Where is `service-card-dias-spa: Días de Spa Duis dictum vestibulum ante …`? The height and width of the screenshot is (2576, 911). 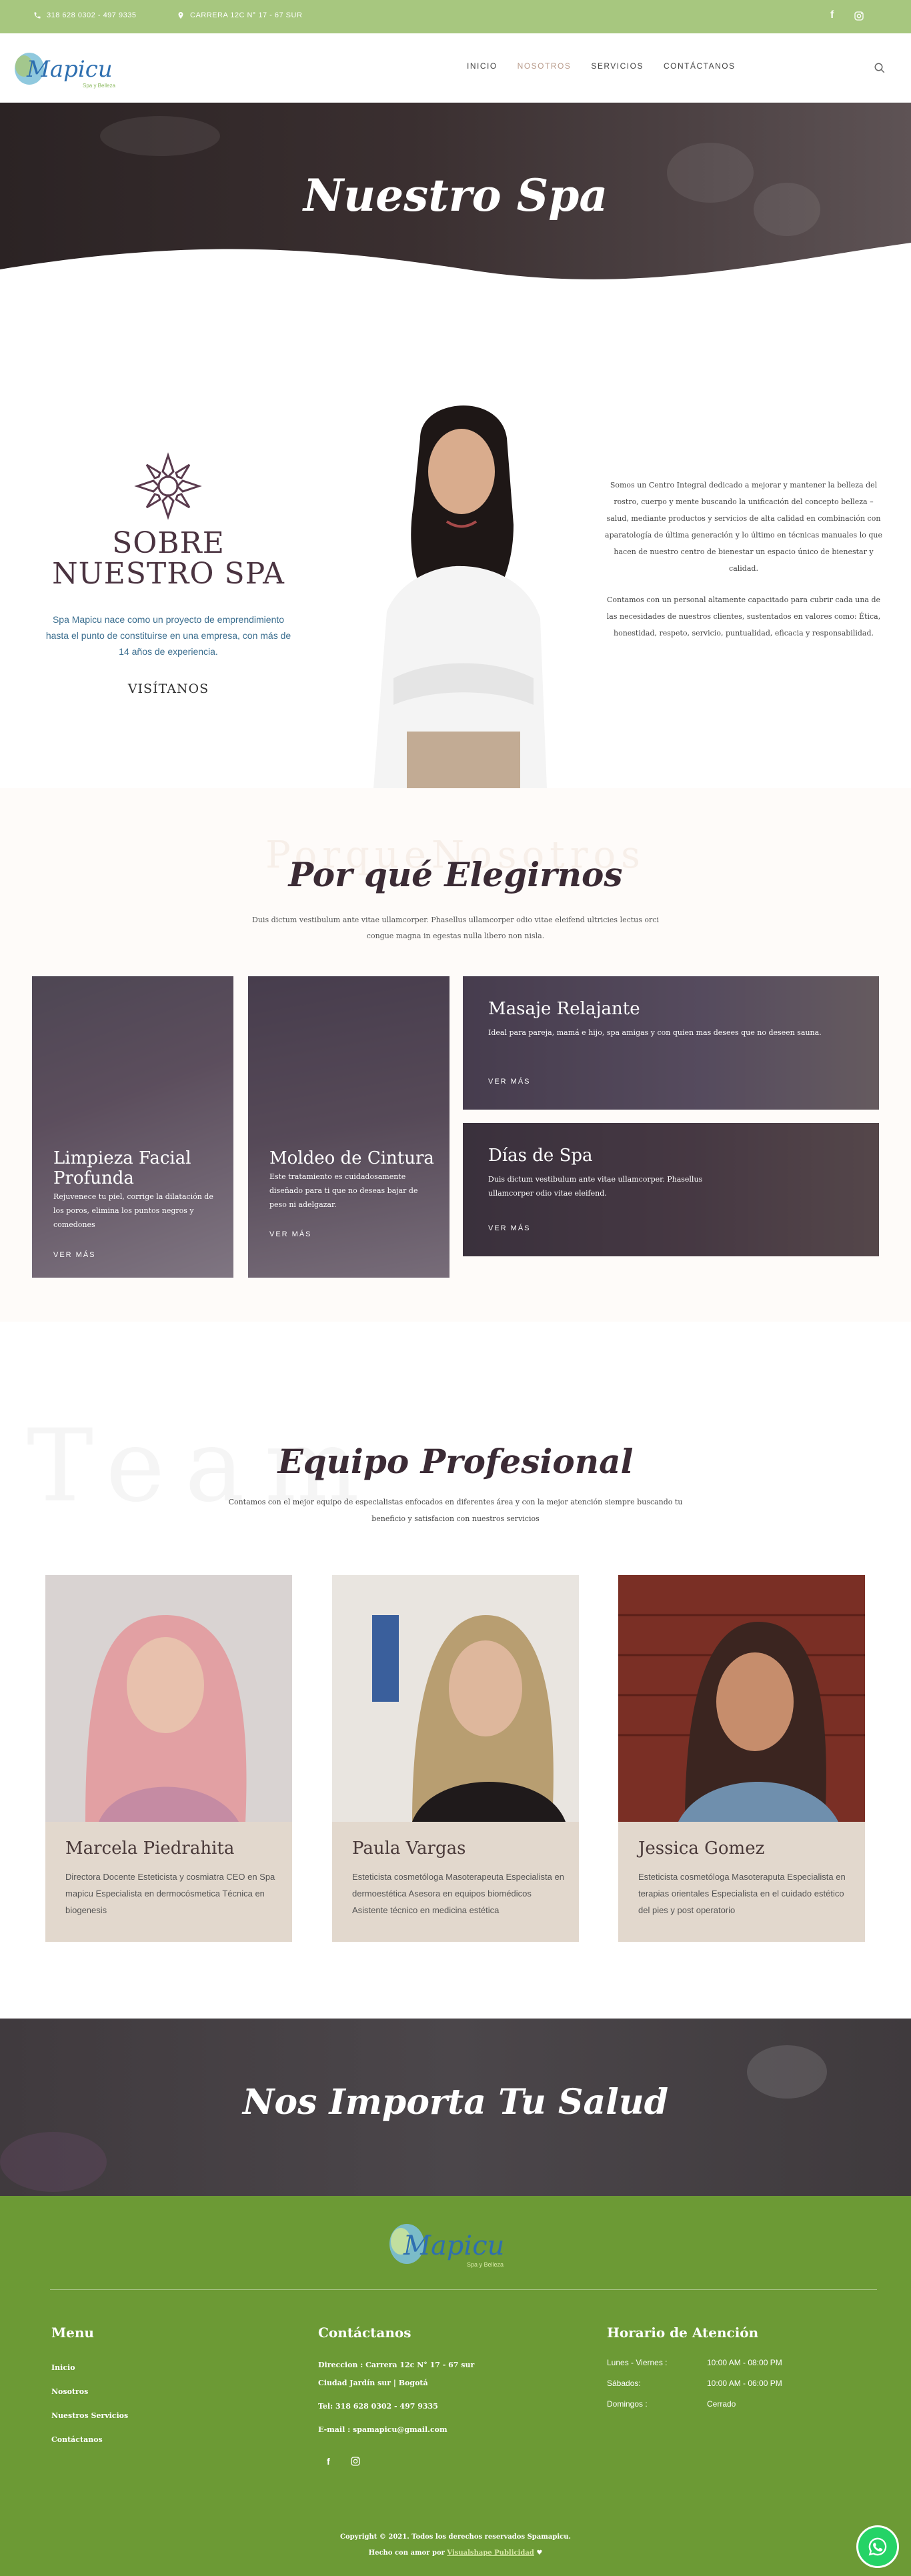
service-card-dias-spa: Días de Spa Duis dictum vestibulum ante … is located at coordinates (671, 1189).